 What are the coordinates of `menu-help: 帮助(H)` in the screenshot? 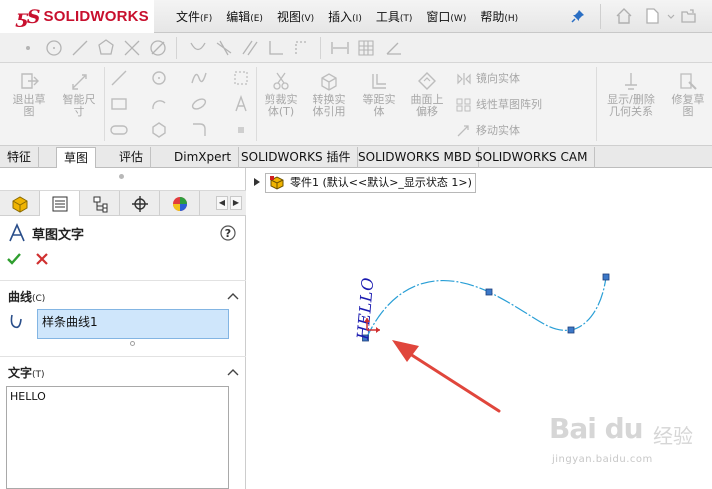 It's located at (499, 16).